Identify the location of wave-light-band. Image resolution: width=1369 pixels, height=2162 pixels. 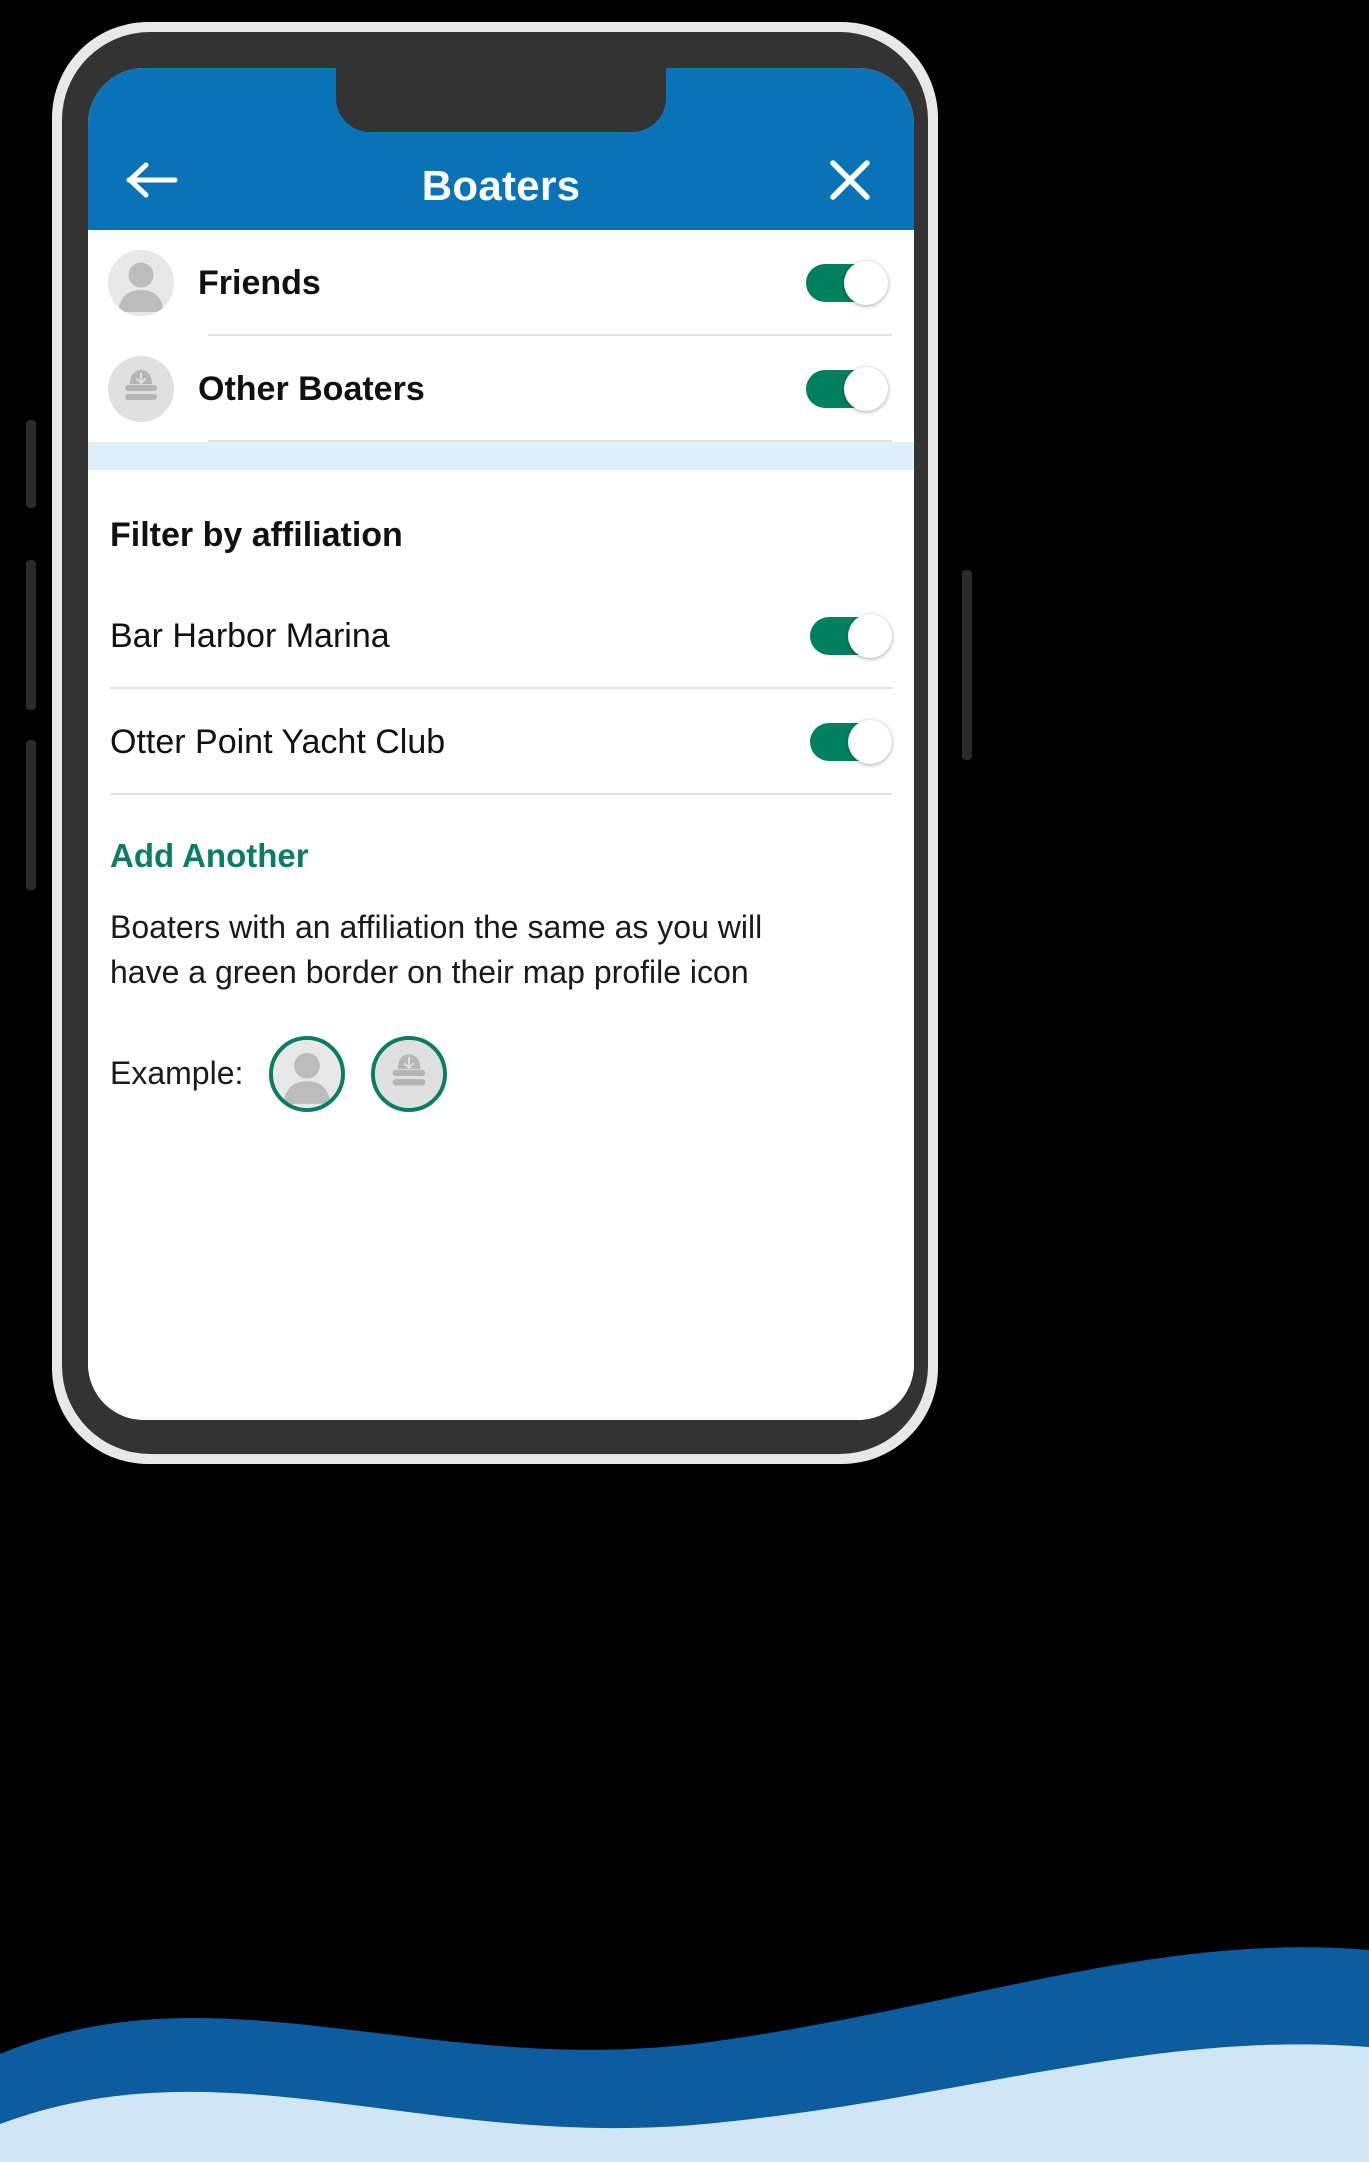
(684, 2066).